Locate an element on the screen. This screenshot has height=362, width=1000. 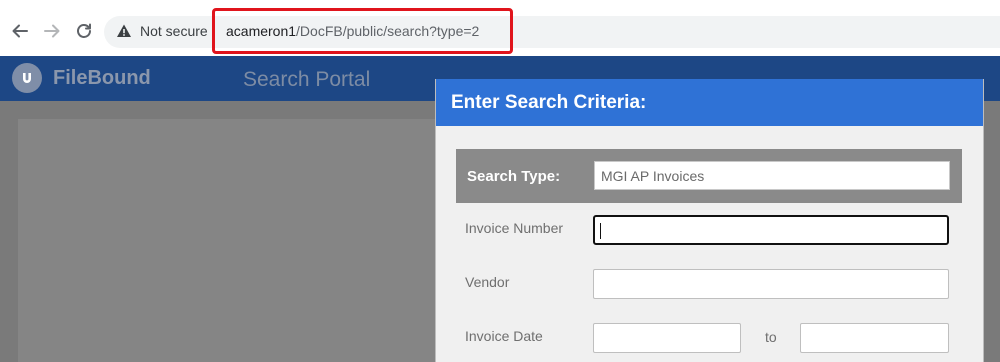
filebound-logo-icon is located at coordinates (27, 78).